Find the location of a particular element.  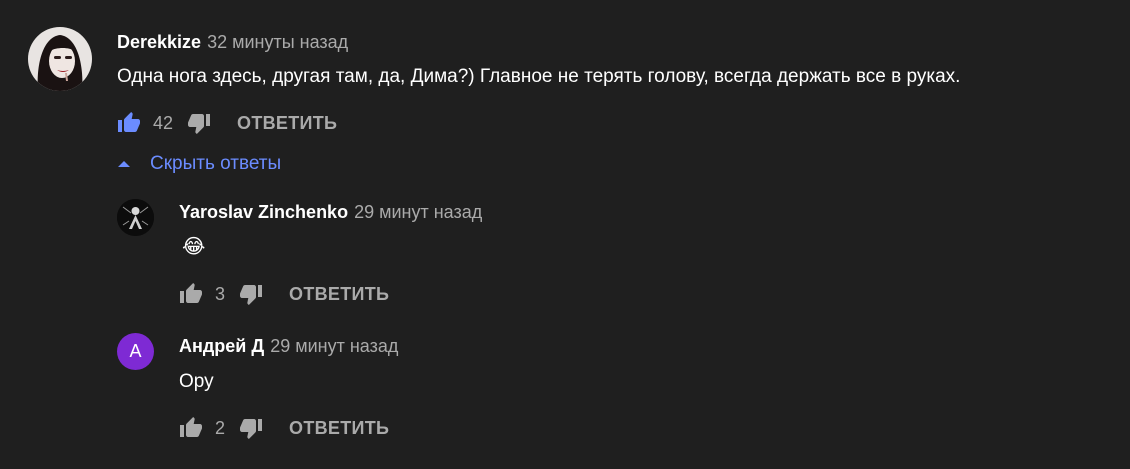

reply-header: Yaroslav Zinchenko 29 минут назад is located at coordinates (330, 212).